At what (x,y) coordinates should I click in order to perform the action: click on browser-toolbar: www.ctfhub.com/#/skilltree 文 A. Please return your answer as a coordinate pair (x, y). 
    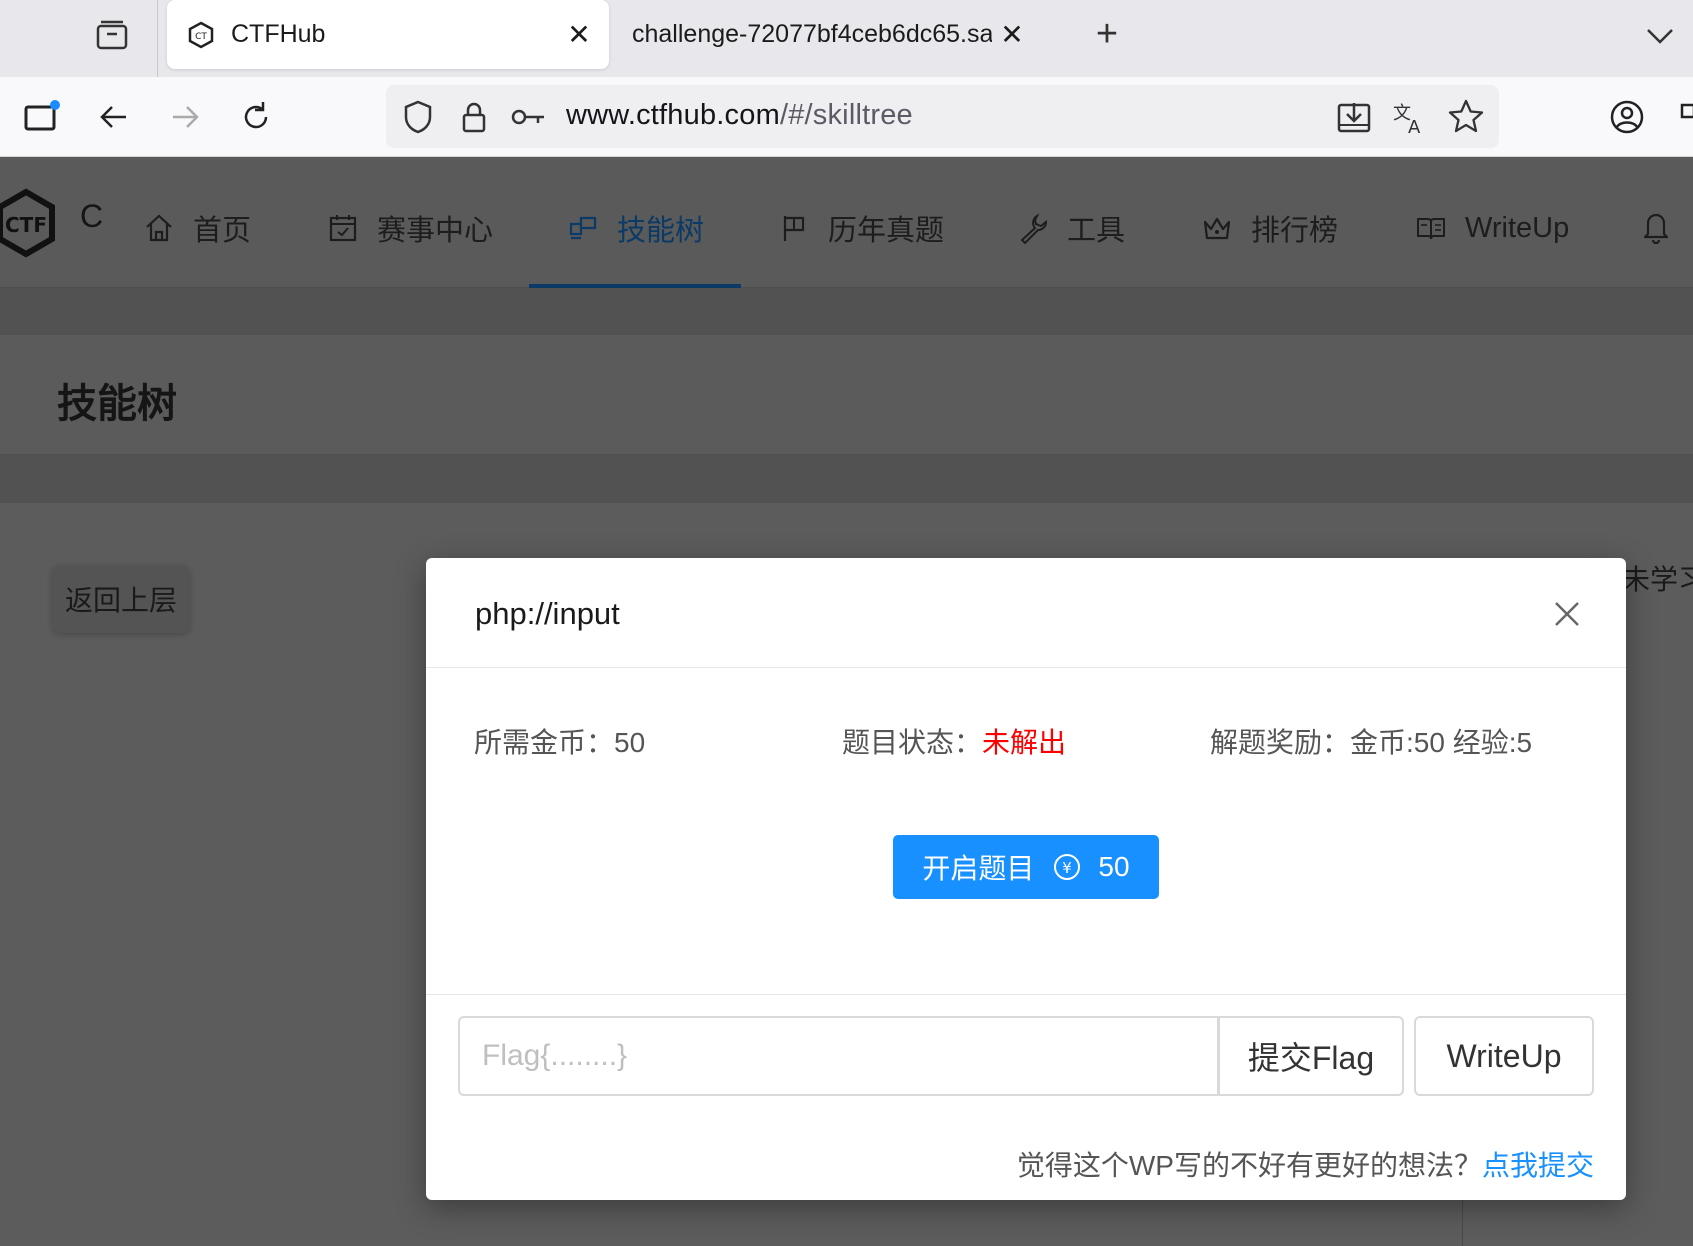
    Looking at the image, I should click on (846, 117).